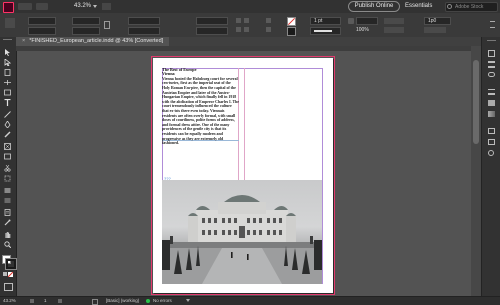 The width and height of the screenshot is (500, 305). I want to click on constrain-proportions-icon, so click(107, 25).